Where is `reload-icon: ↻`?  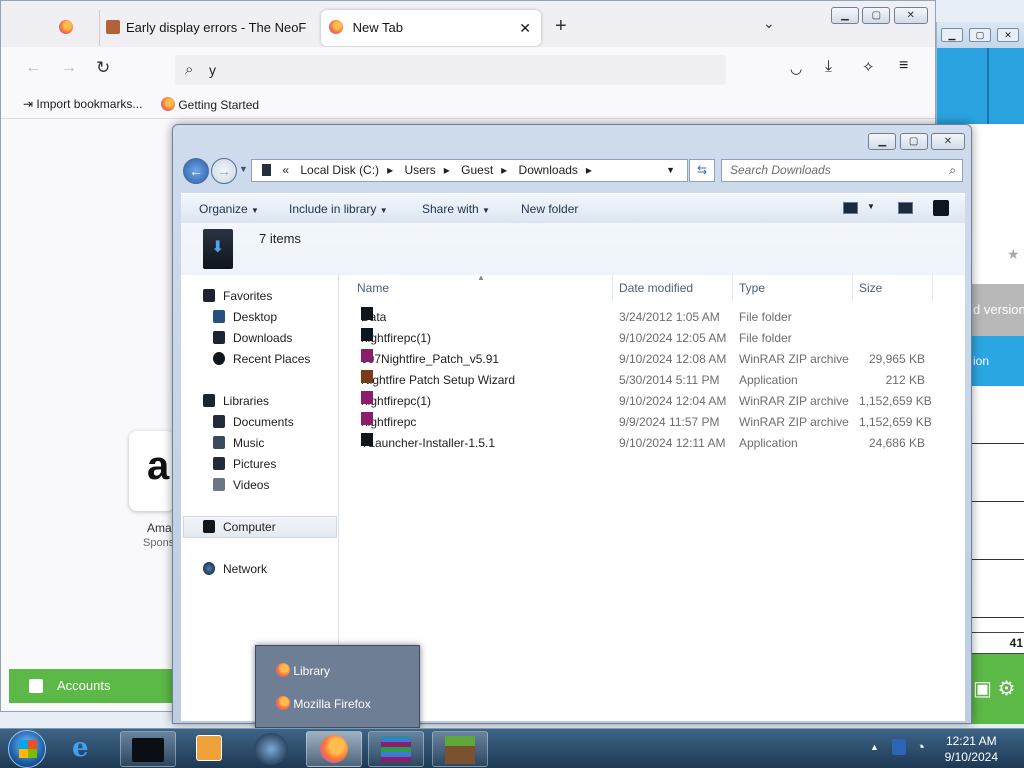
reload-icon: ↻ is located at coordinates (103, 68).